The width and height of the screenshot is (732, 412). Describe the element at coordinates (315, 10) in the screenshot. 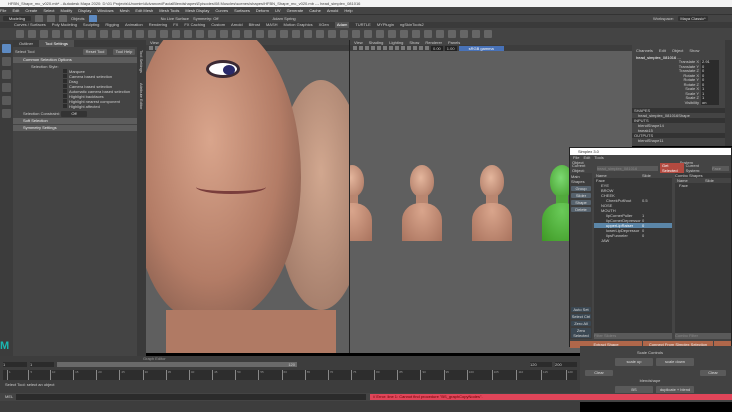

I see `menu-cache: Cache` at that location.